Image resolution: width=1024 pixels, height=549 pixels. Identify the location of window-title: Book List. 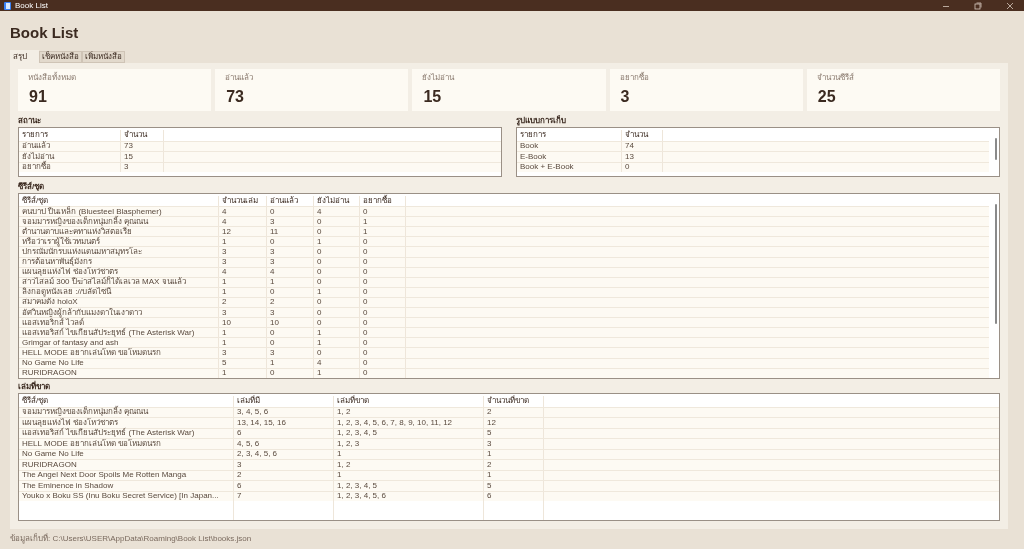
(31, 5).